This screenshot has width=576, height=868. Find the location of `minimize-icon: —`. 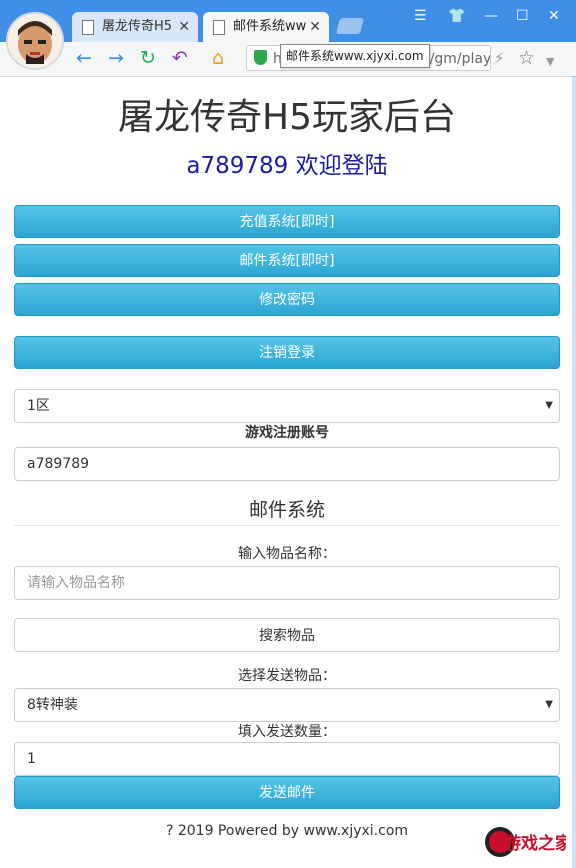

minimize-icon: — is located at coordinates (491, 16).